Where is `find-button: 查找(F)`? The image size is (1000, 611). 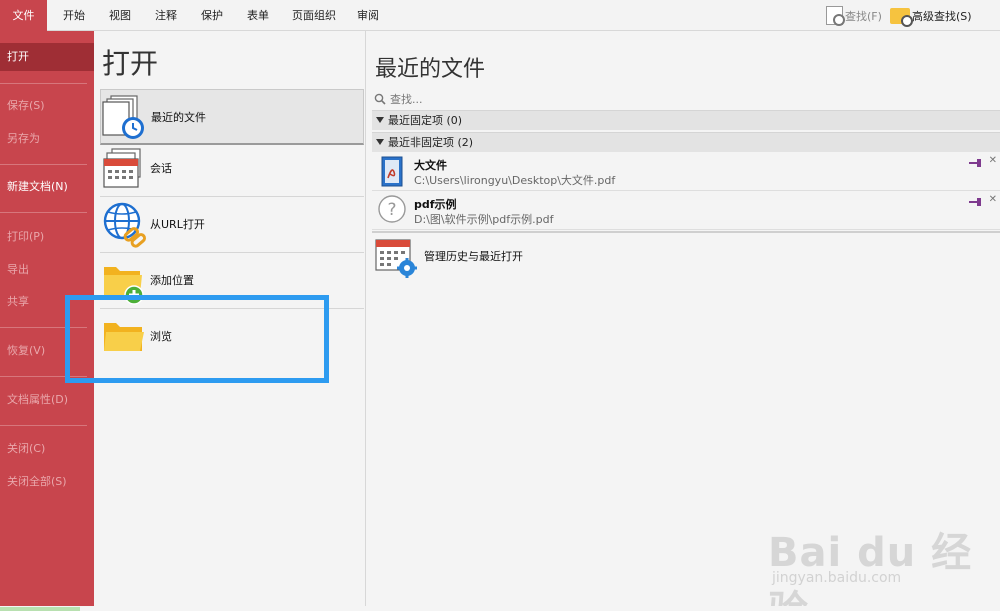
find-button: 查找(F) is located at coordinates (854, 15).